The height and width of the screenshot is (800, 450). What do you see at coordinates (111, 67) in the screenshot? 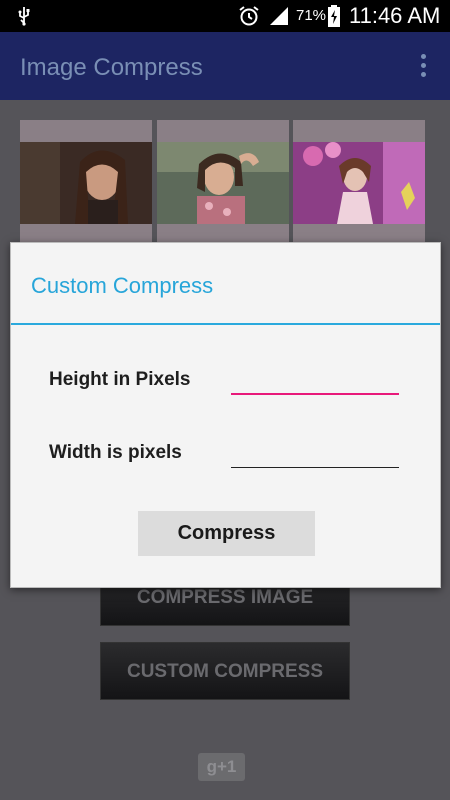
I see `app-title: Image Compress` at bounding box center [111, 67].